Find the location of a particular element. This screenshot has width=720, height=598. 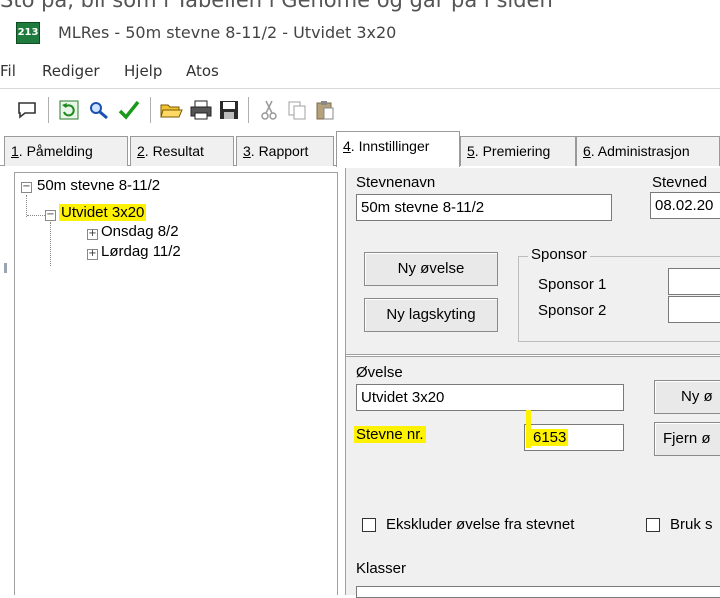

tab-rapport: 3. Rapport is located at coordinates (285, 151).